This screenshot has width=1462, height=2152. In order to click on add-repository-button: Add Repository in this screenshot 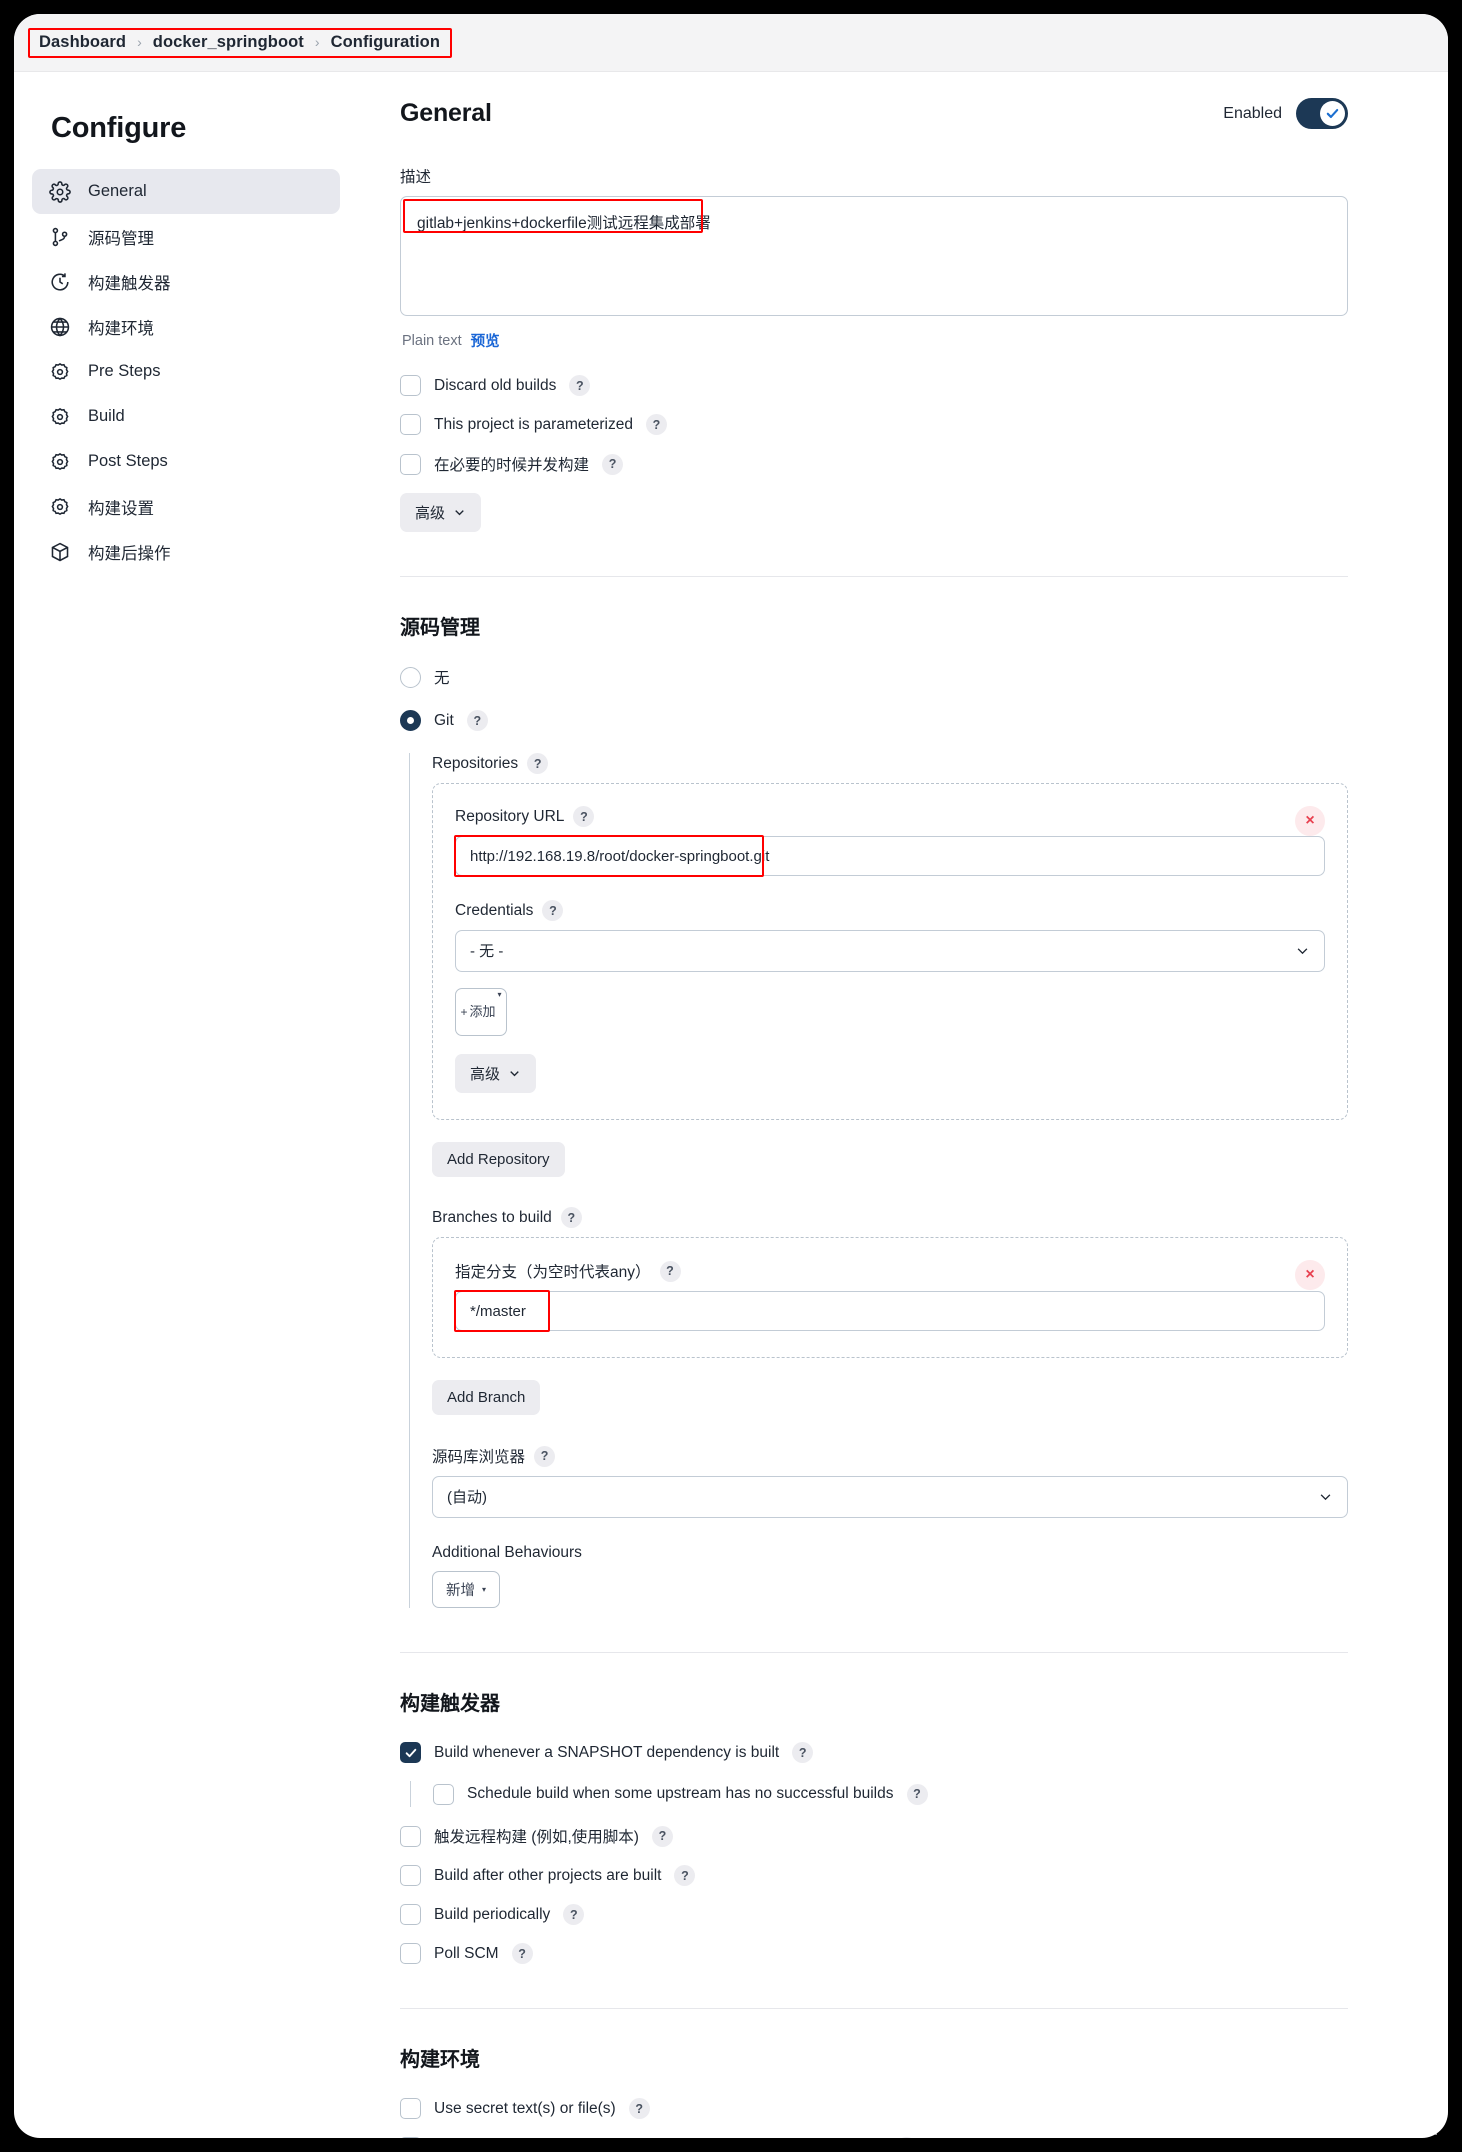, I will do `click(498, 1159)`.